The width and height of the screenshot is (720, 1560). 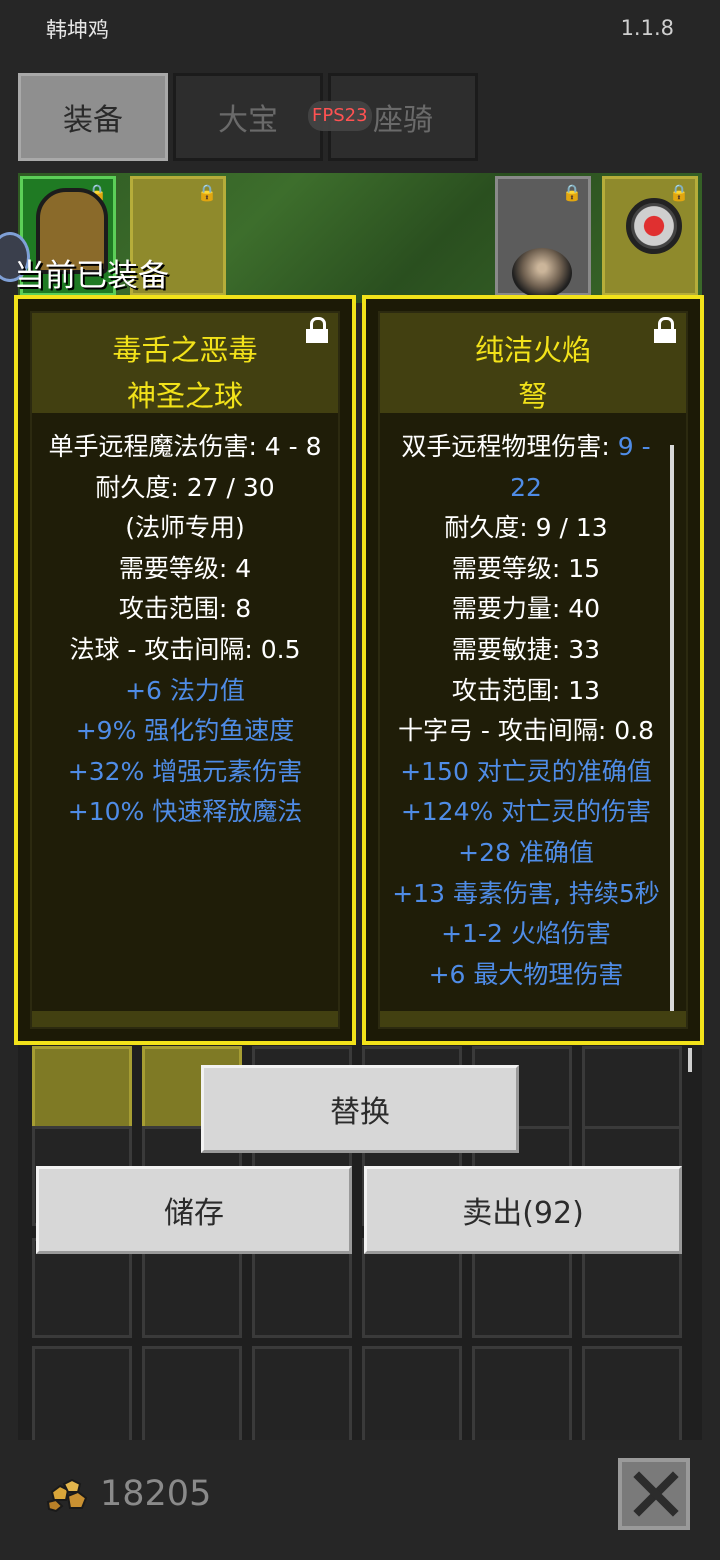 What do you see at coordinates (184, 396) in the screenshot?
I see `item-type: 神圣之球` at bounding box center [184, 396].